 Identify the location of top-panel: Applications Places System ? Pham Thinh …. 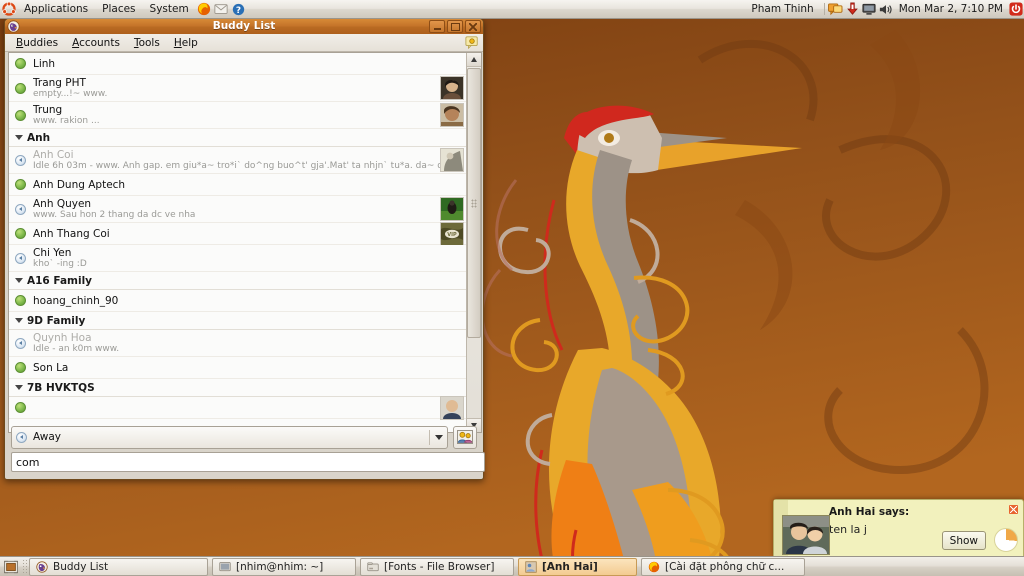
(512, 9).